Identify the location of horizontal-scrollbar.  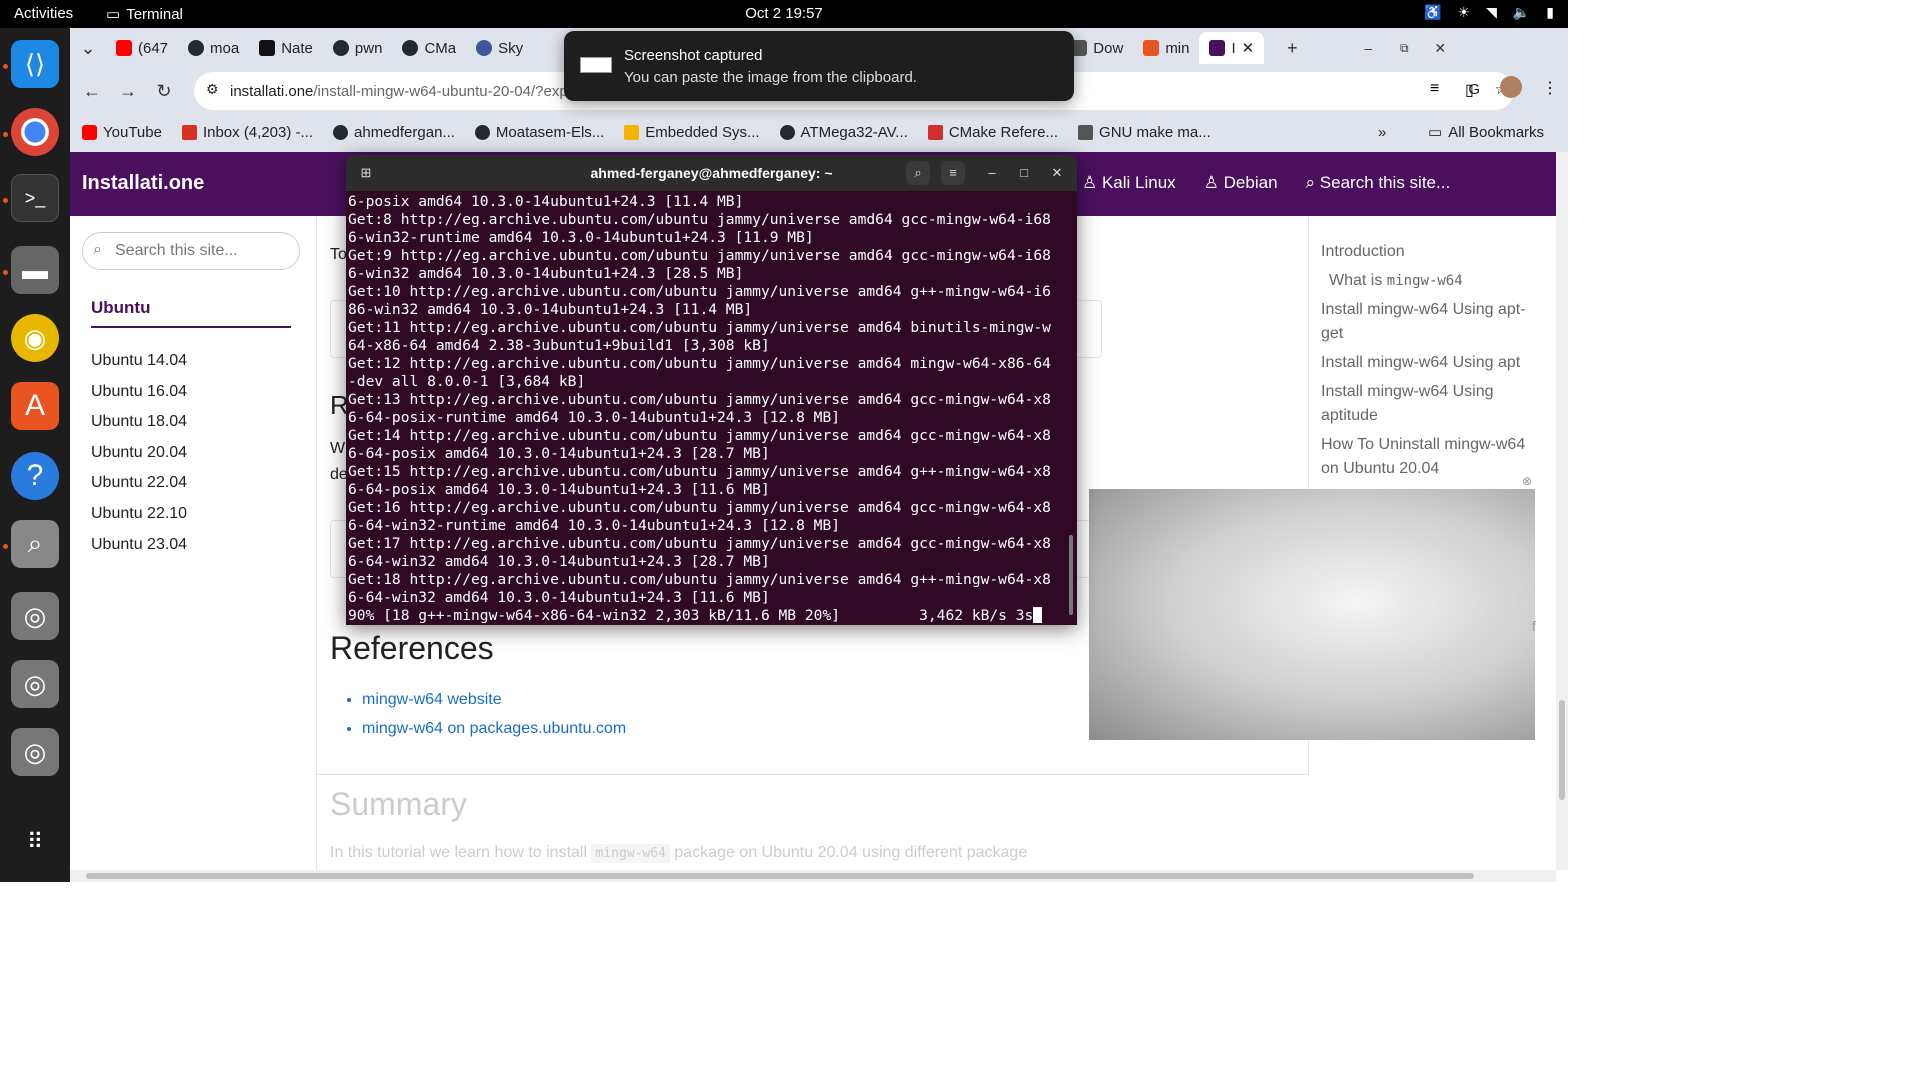
(813, 876).